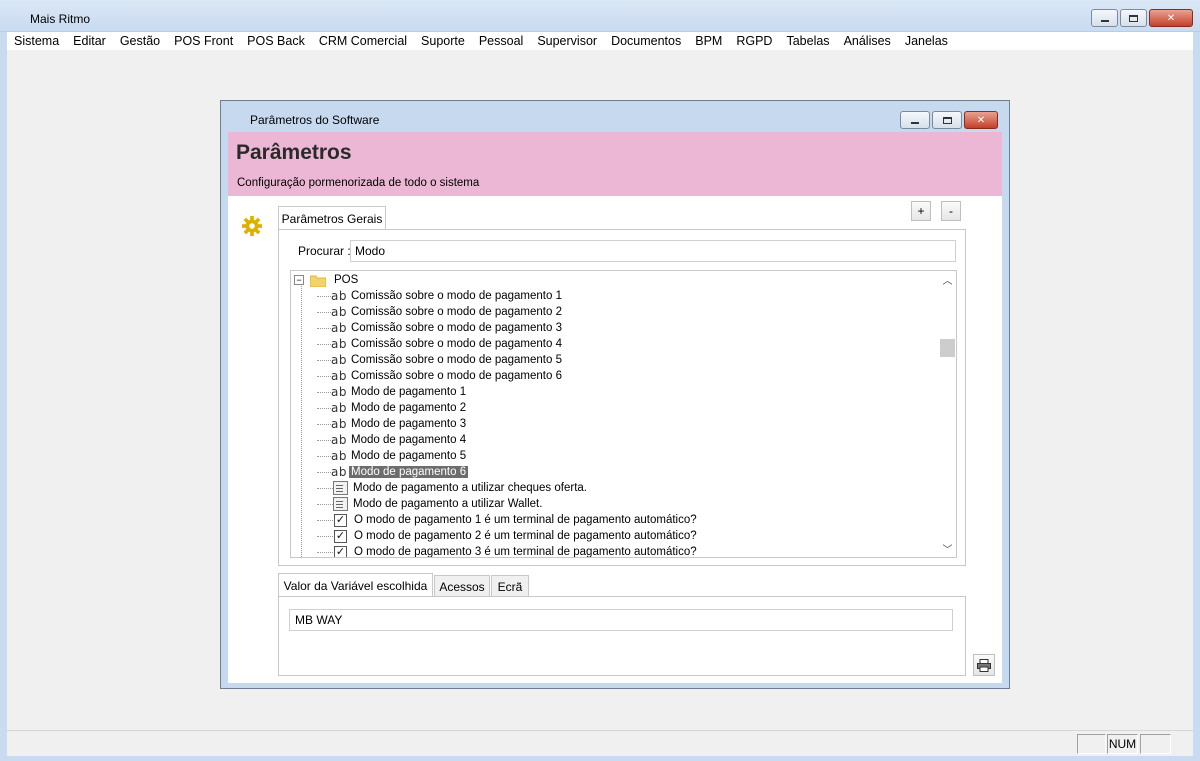 Image resolution: width=1200 pixels, height=761 pixels. I want to click on menu-documentos: Documentos, so click(646, 41).